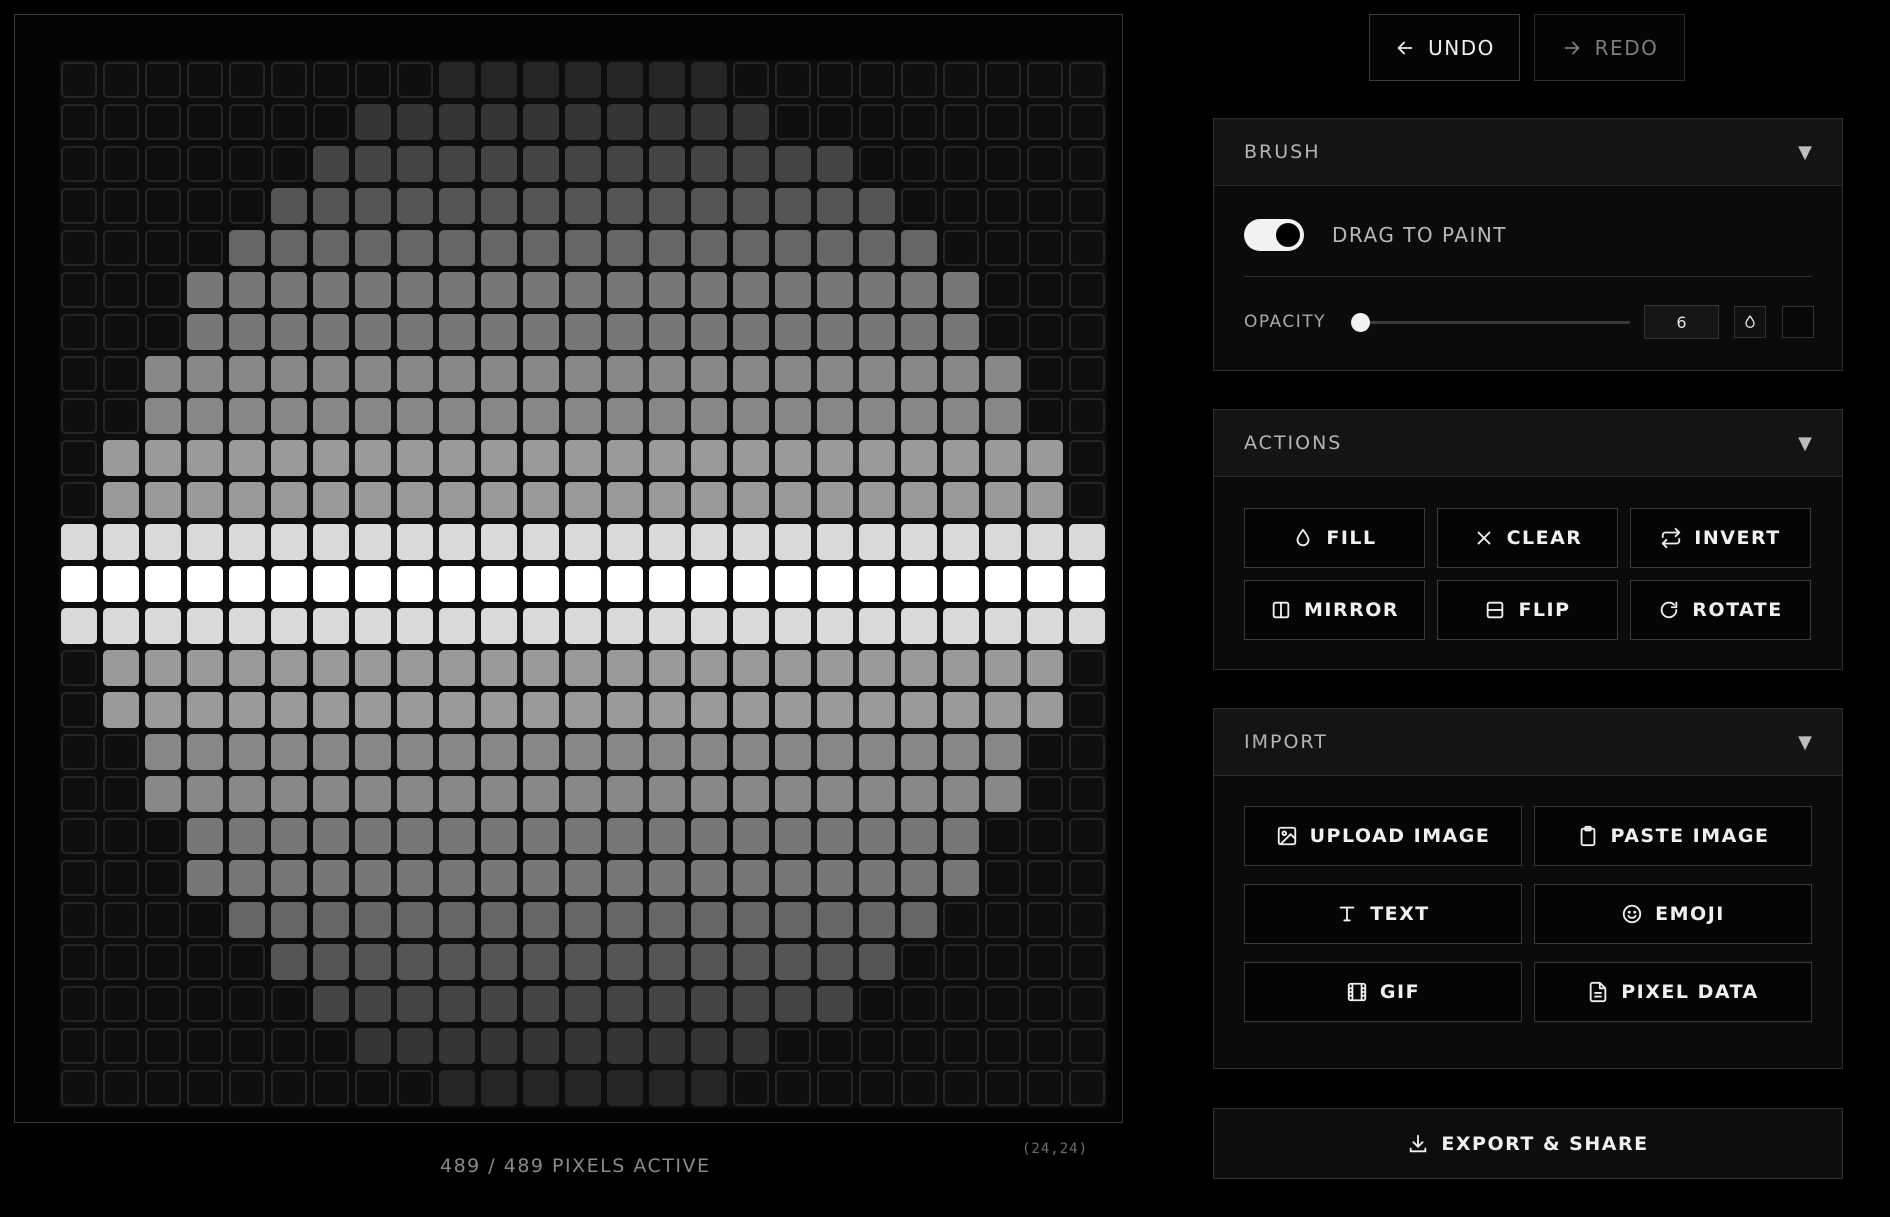  I want to click on color-swatch, so click(1798, 322).